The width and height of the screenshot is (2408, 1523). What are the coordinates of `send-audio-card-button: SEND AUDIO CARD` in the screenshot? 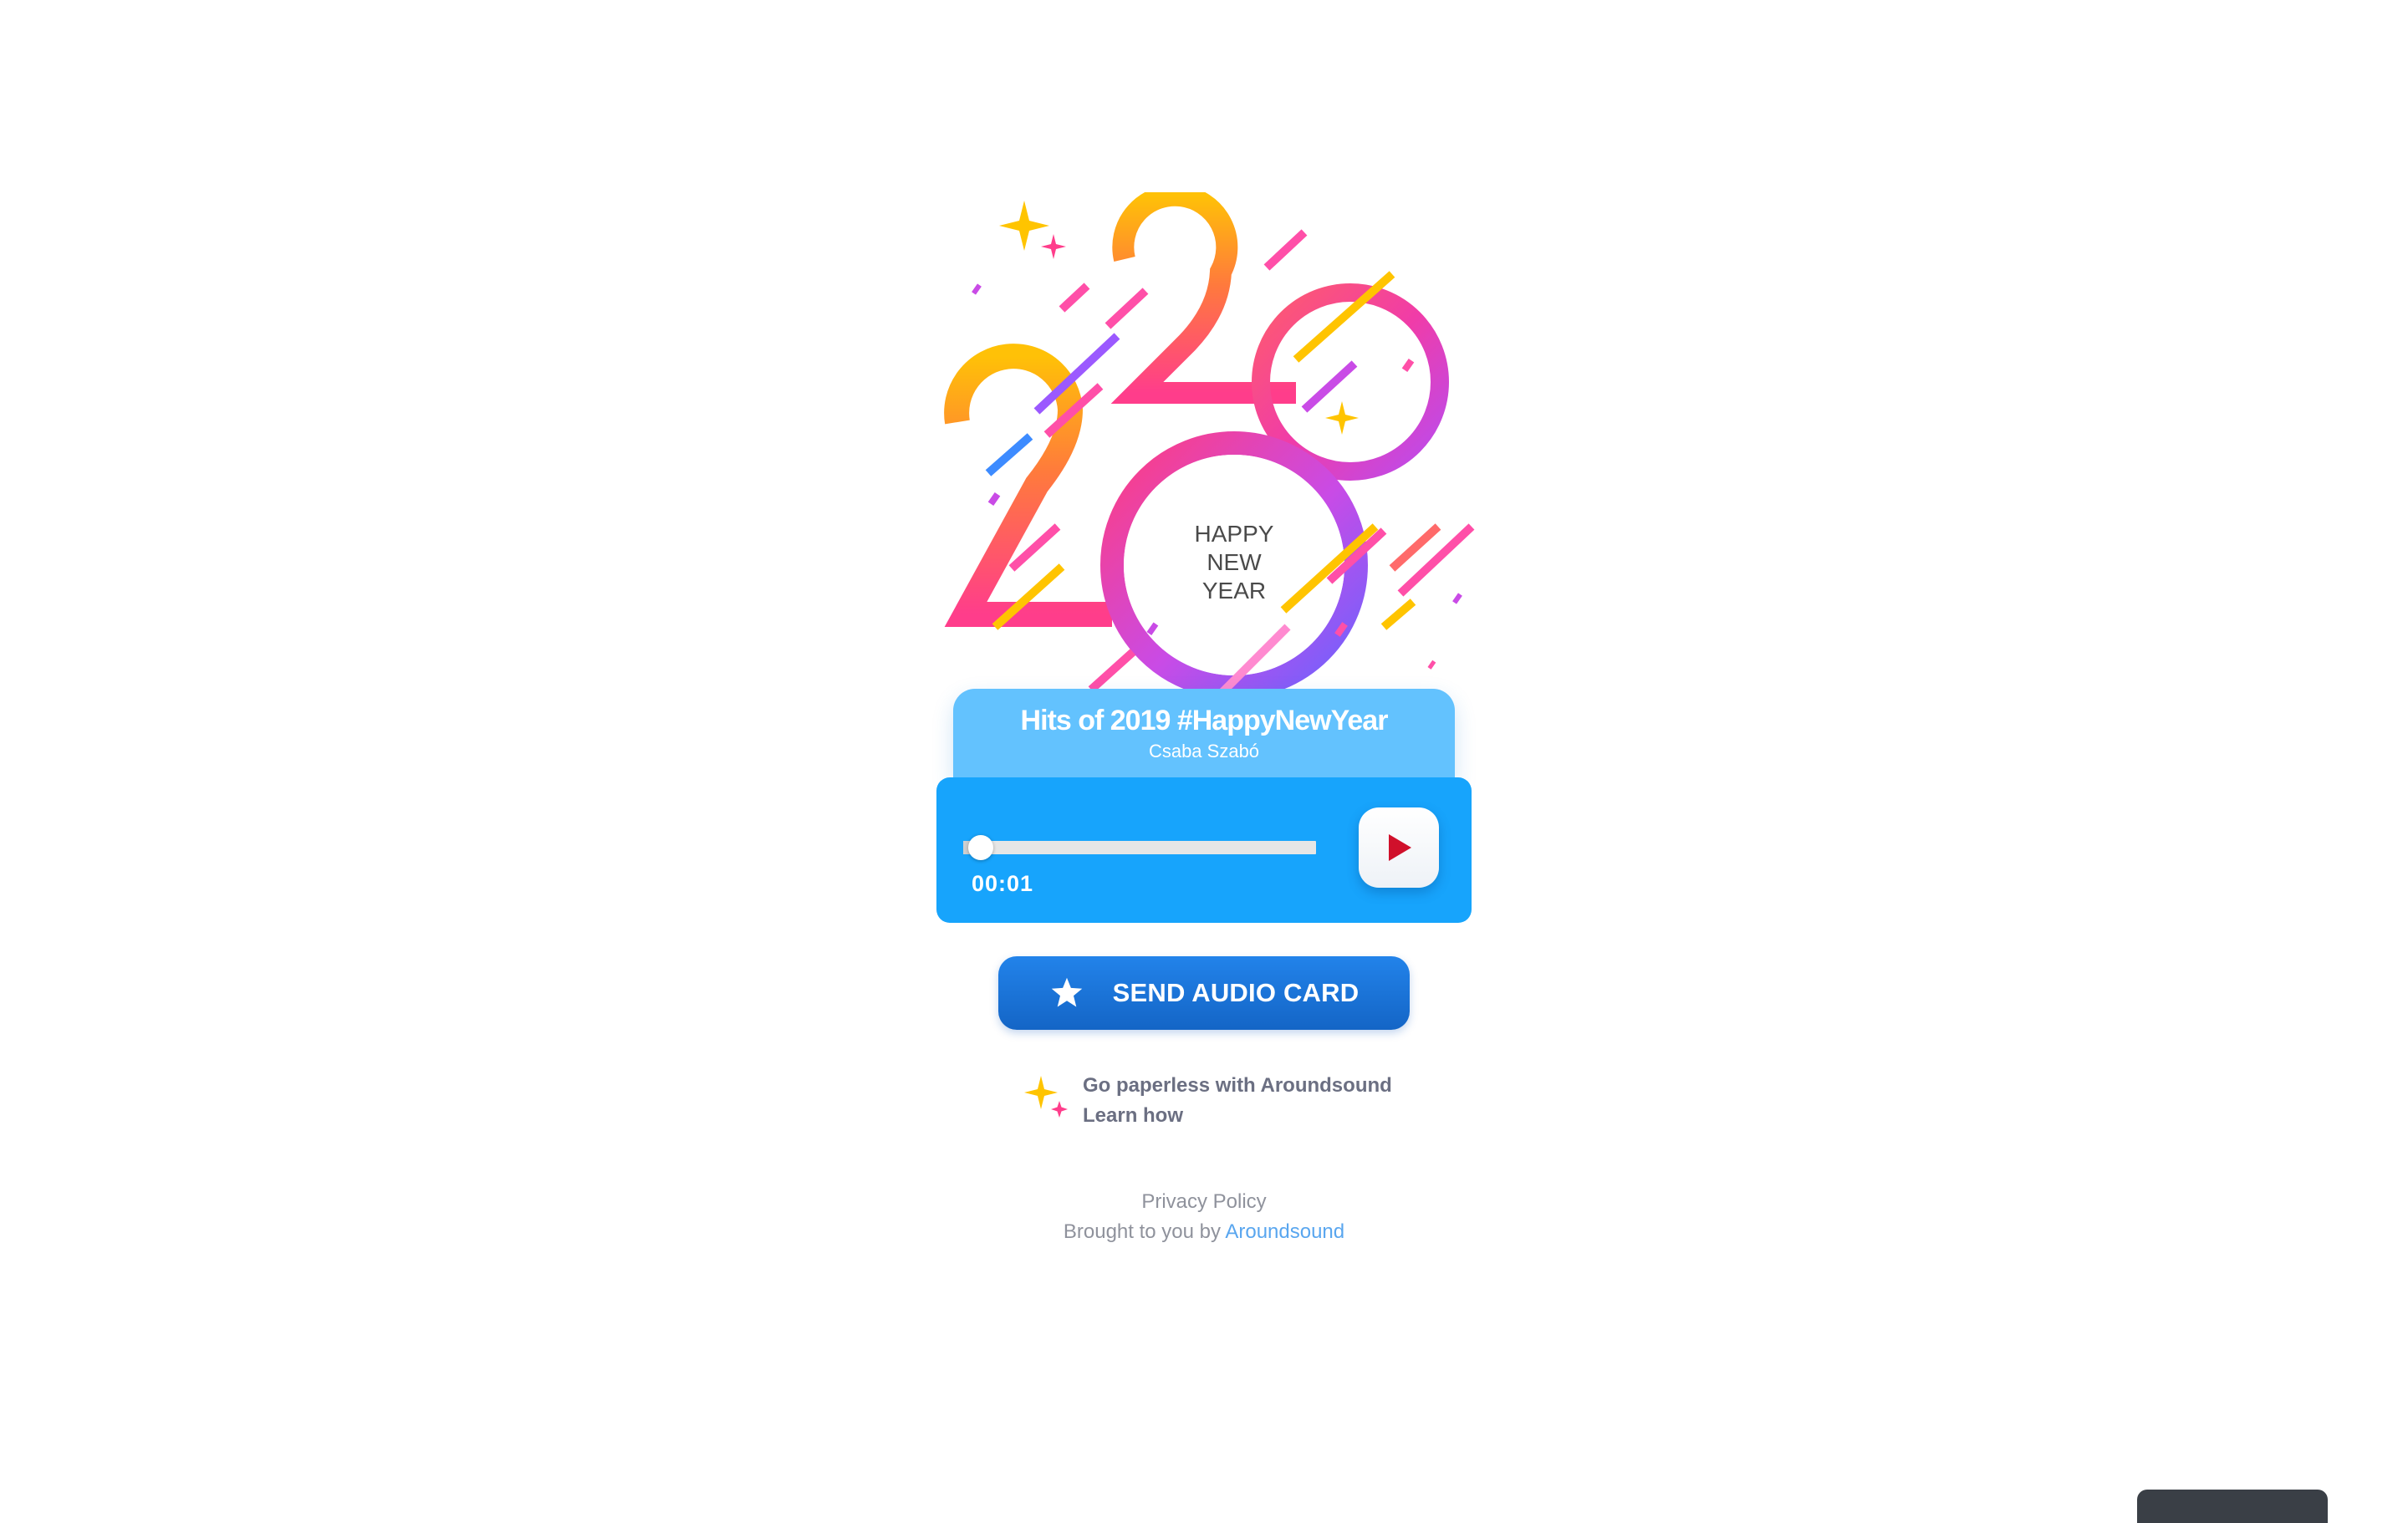 It's located at (1204, 993).